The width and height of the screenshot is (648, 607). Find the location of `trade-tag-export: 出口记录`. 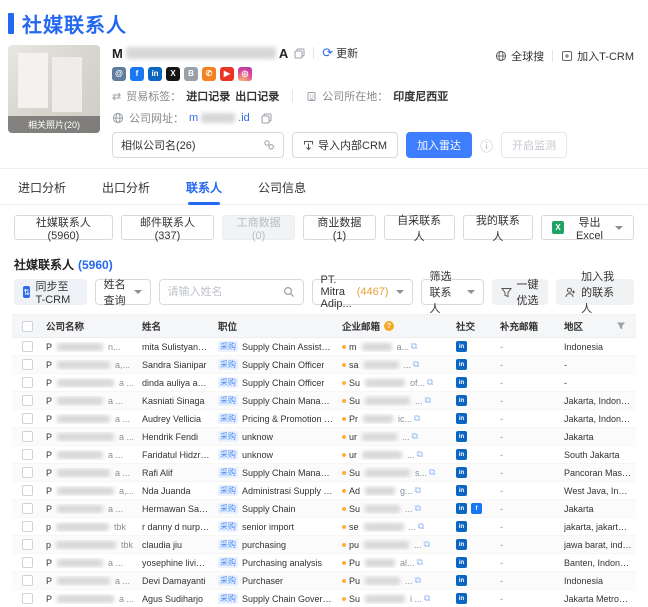

trade-tag-export: 出口记录 is located at coordinates (257, 96).